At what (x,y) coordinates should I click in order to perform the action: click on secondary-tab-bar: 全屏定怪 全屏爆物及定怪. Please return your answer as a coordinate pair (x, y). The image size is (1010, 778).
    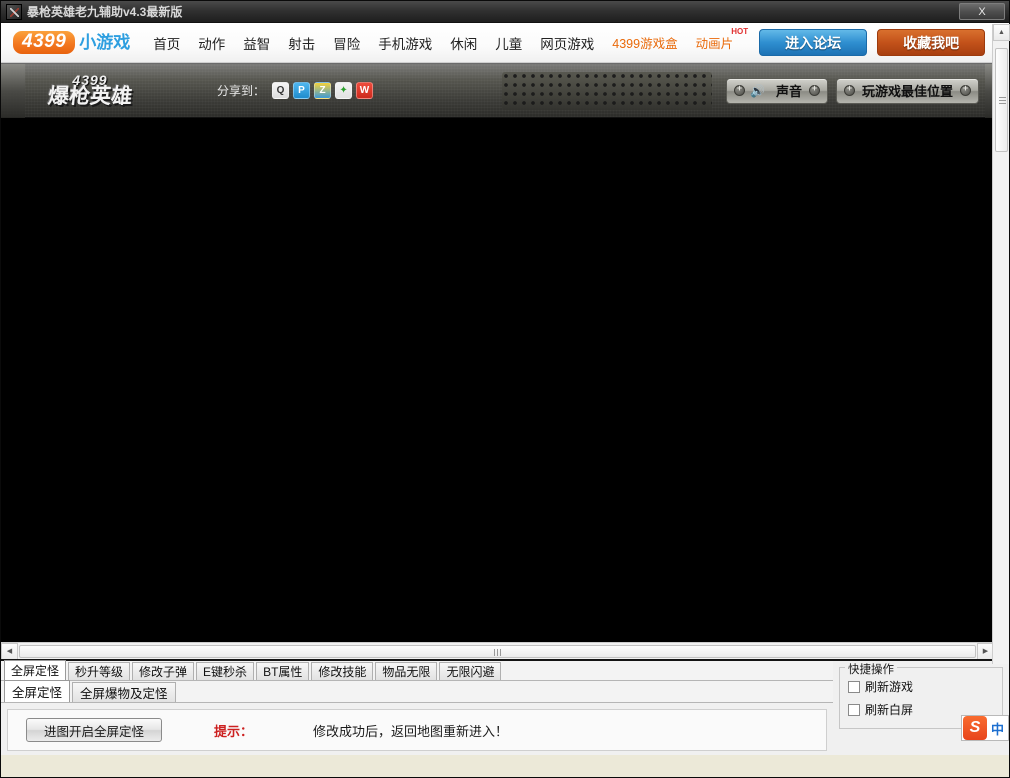
    Looking at the image, I should click on (417, 691).